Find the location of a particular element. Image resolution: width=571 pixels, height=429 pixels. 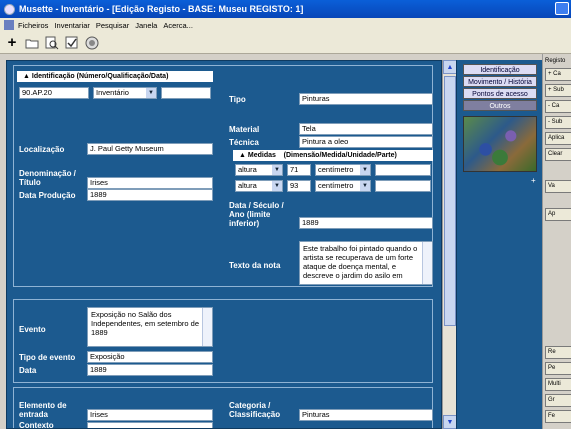

contexto-field is located at coordinates (150, 425).